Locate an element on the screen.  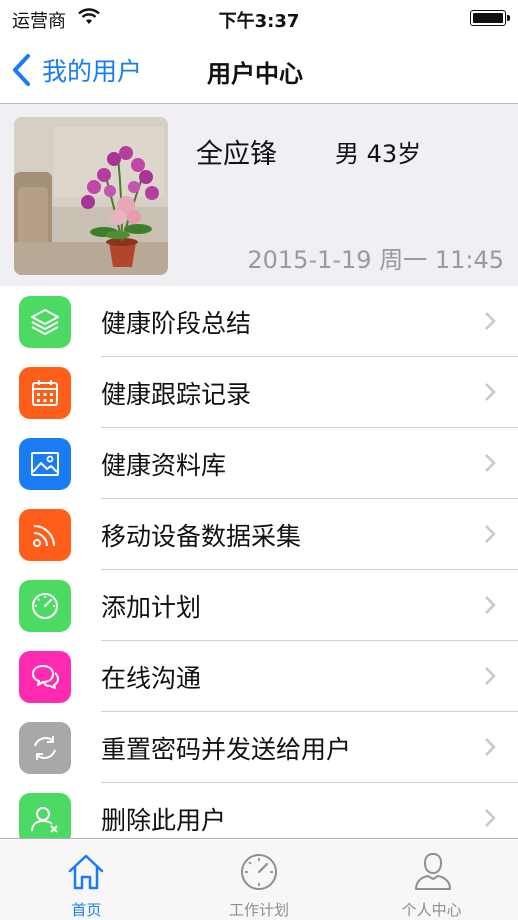
battery-icon is located at coordinates (490, 18).